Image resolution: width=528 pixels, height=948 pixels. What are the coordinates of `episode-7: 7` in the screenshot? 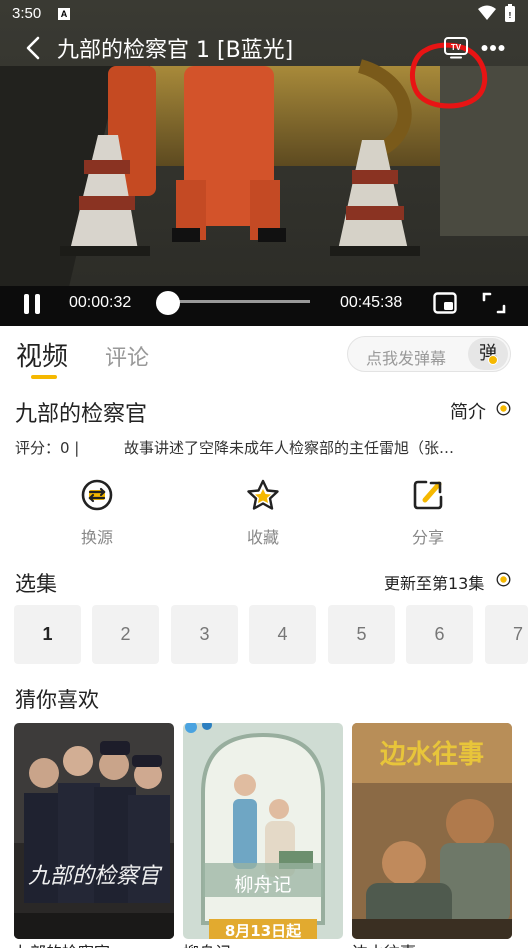 It's located at (506, 634).